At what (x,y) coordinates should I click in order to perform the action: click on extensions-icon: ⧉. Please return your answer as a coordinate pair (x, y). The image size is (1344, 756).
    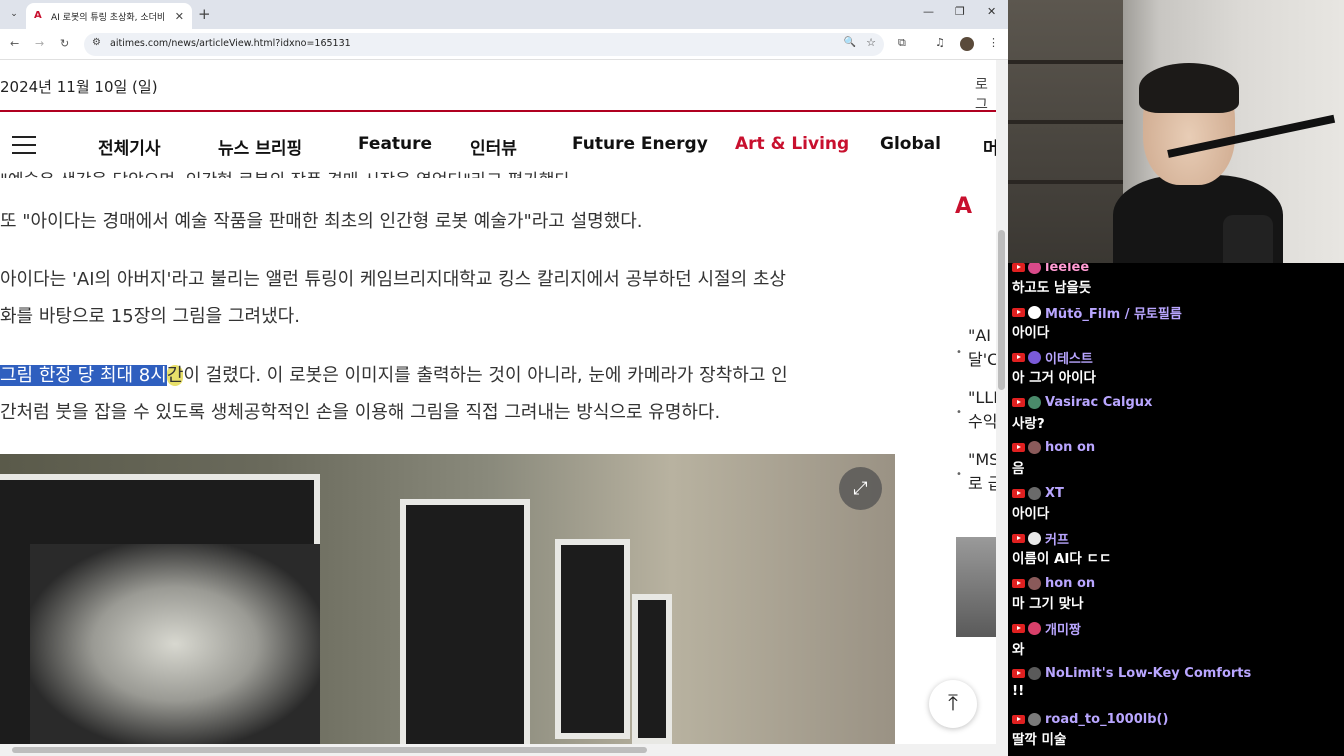
    Looking at the image, I should click on (902, 43).